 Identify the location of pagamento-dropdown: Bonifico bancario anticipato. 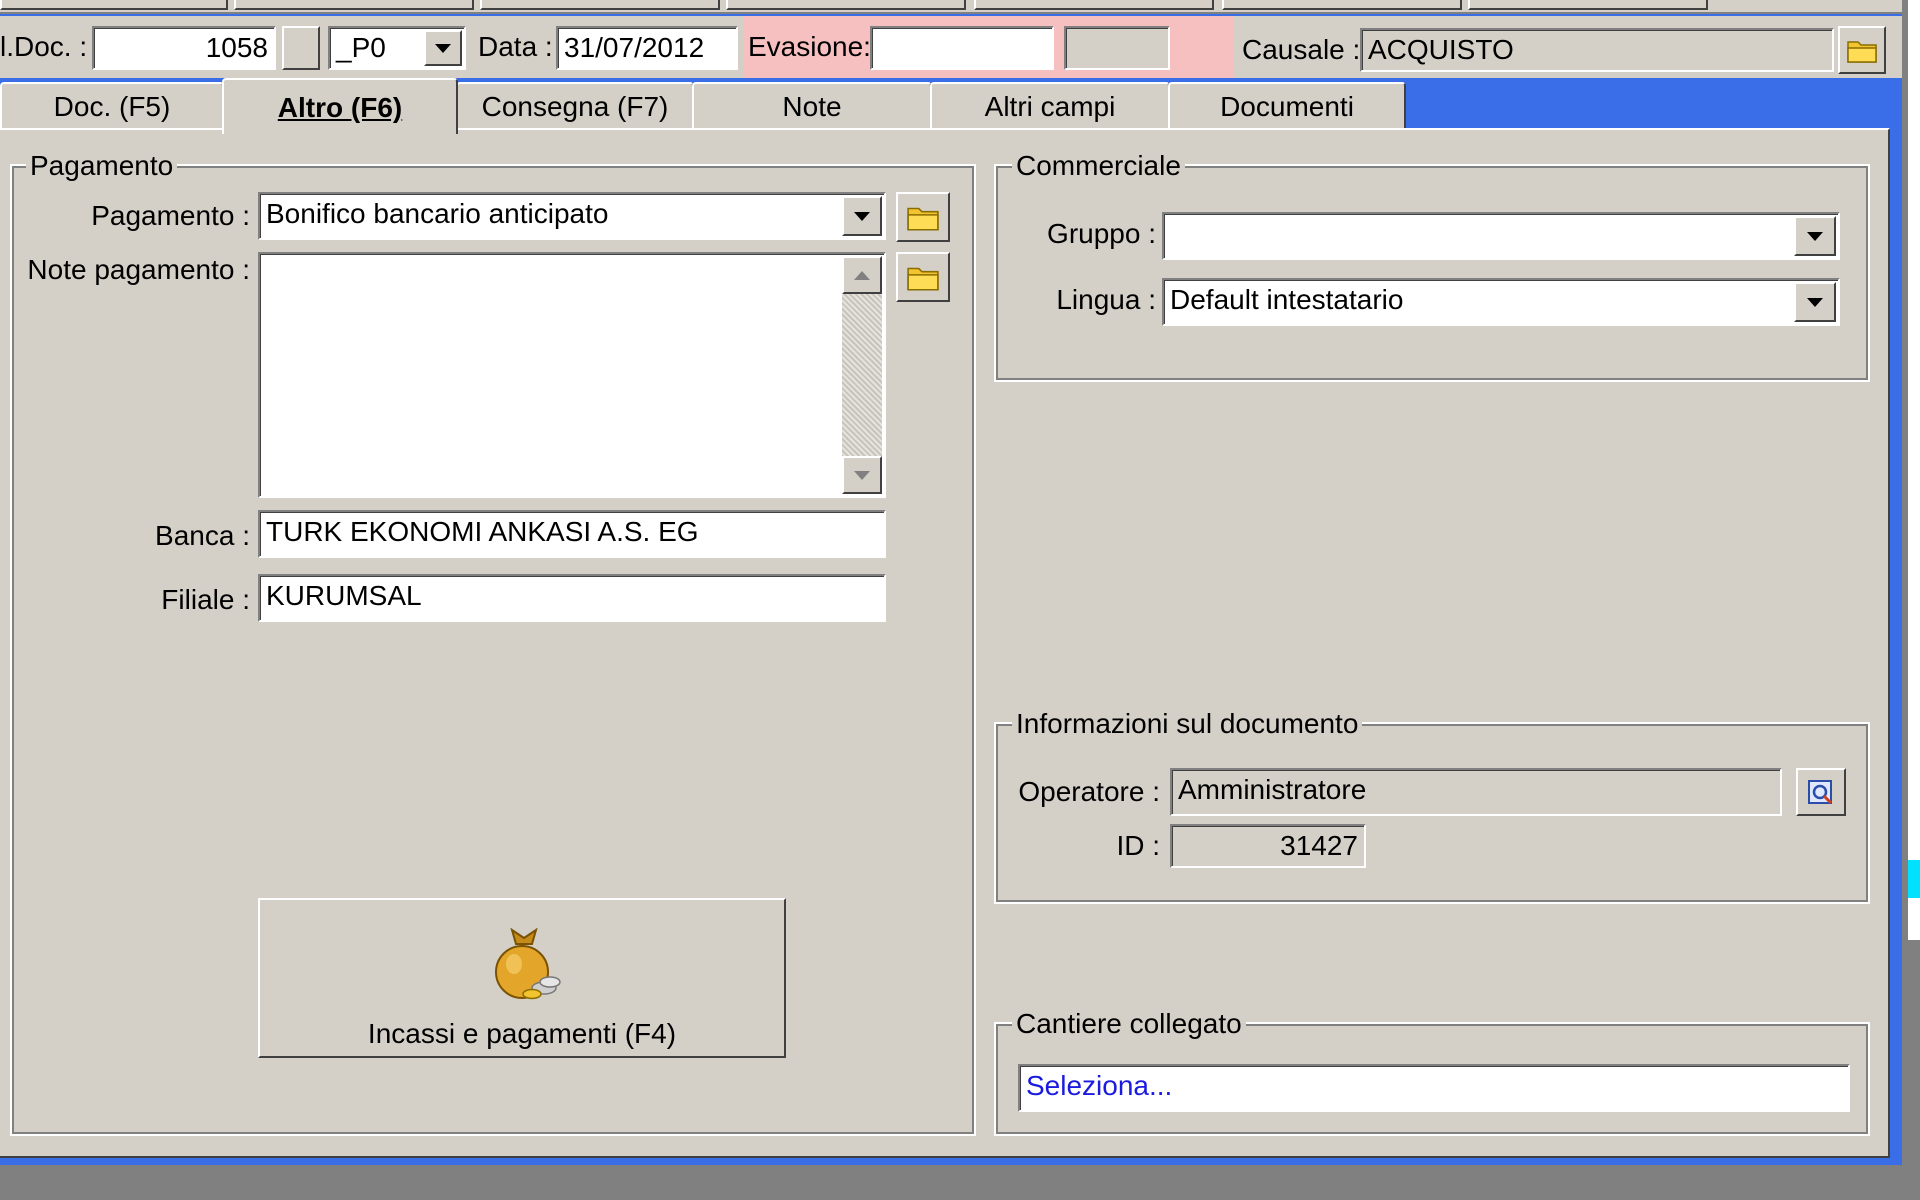
(572, 216).